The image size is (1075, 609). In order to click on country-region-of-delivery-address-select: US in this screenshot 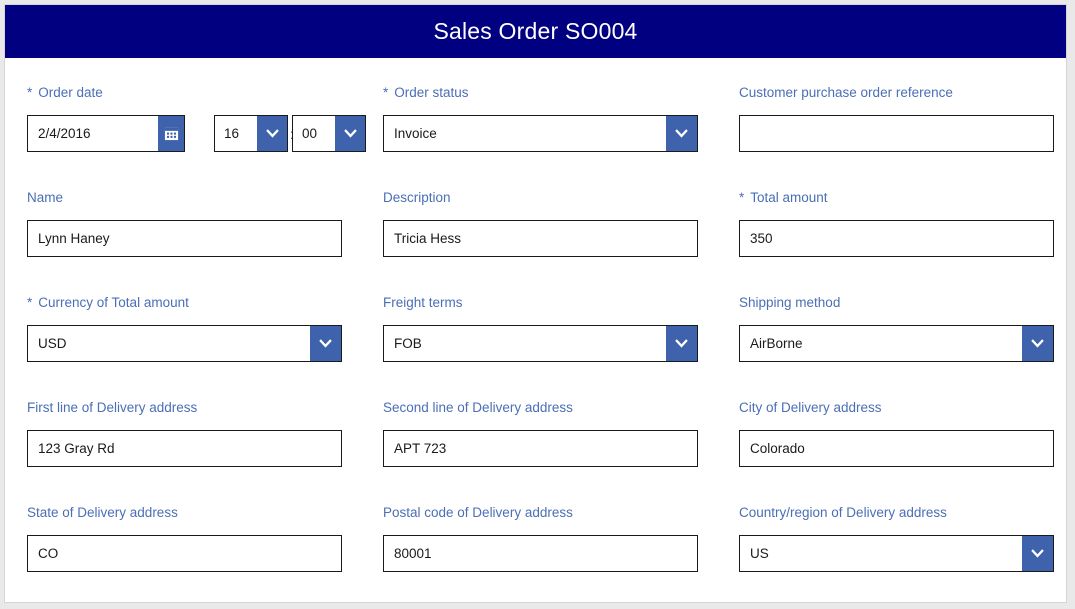, I will do `click(896, 553)`.